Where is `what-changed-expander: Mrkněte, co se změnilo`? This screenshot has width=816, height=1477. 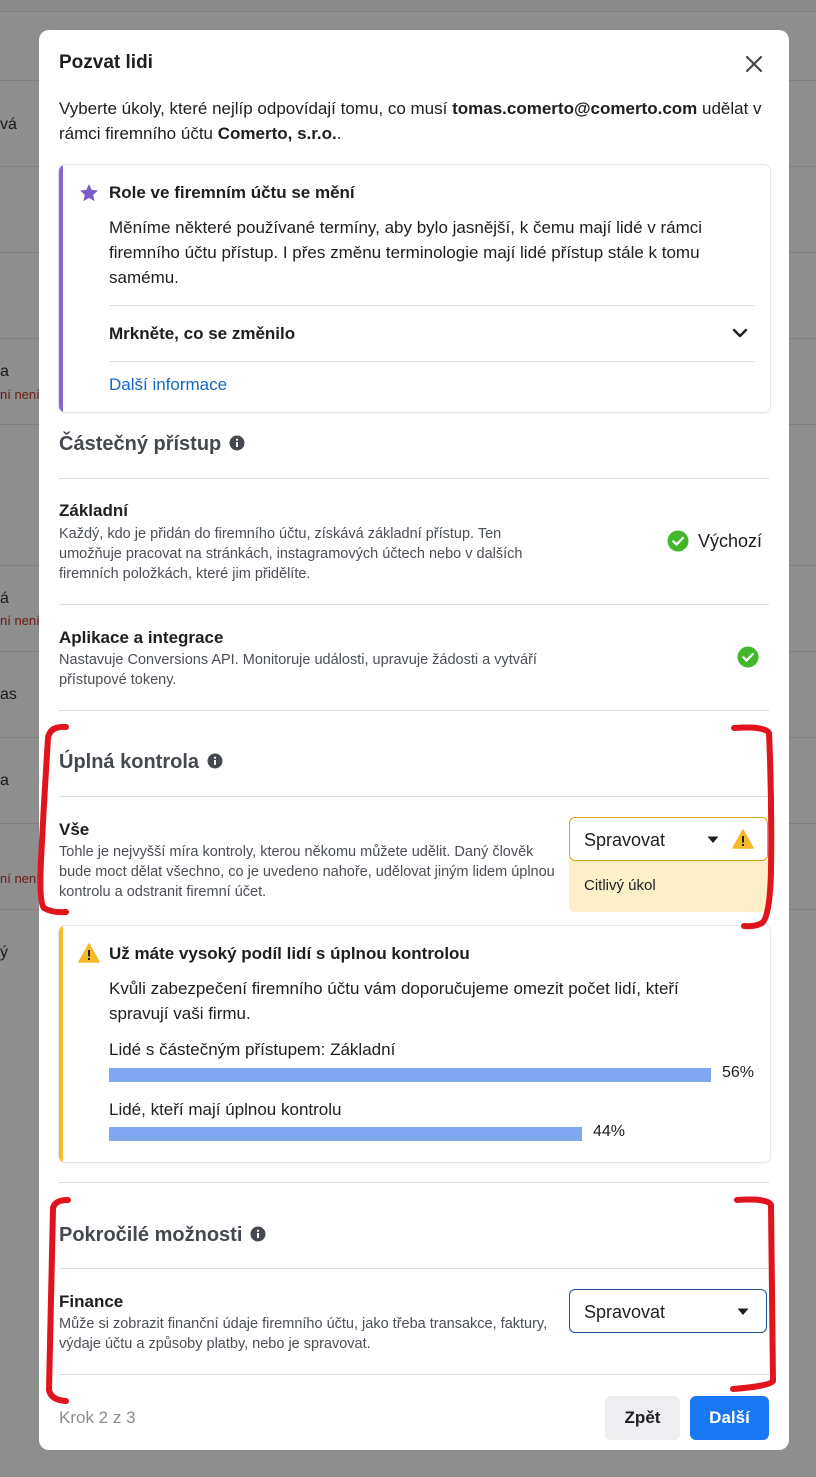
what-changed-expander: Mrkněte, co se změnilo is located at coordinates (431, 333).